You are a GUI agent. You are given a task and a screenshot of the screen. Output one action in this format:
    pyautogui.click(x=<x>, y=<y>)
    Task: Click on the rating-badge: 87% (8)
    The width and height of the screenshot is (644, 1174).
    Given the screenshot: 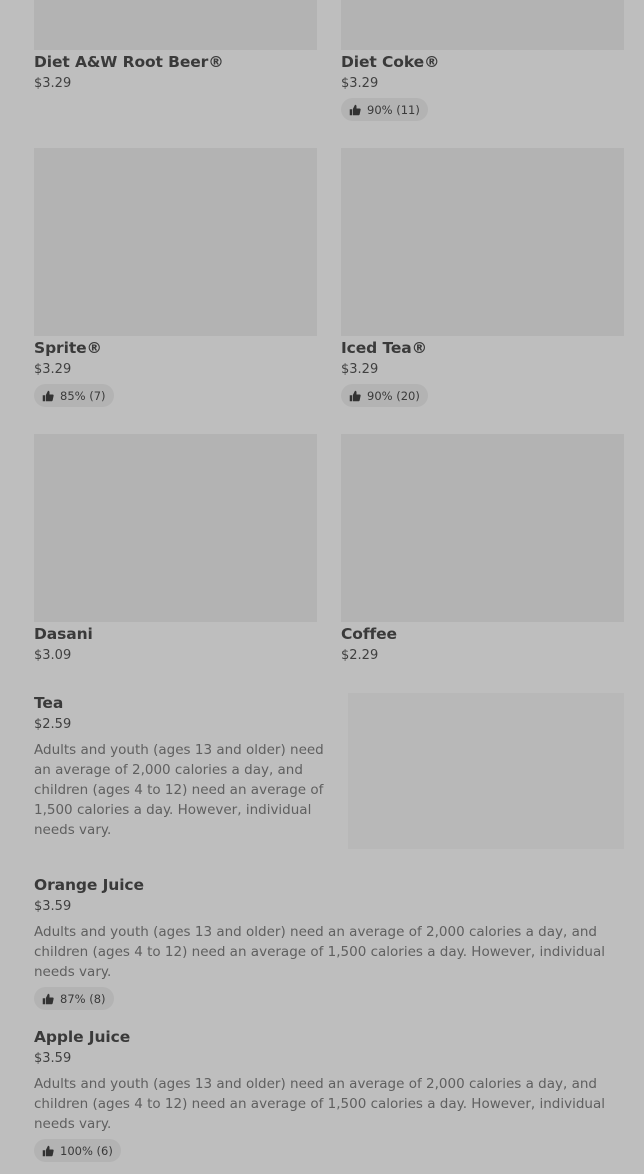 What is the action you would take?
    pyautogui.click(x=74, y=998)
    